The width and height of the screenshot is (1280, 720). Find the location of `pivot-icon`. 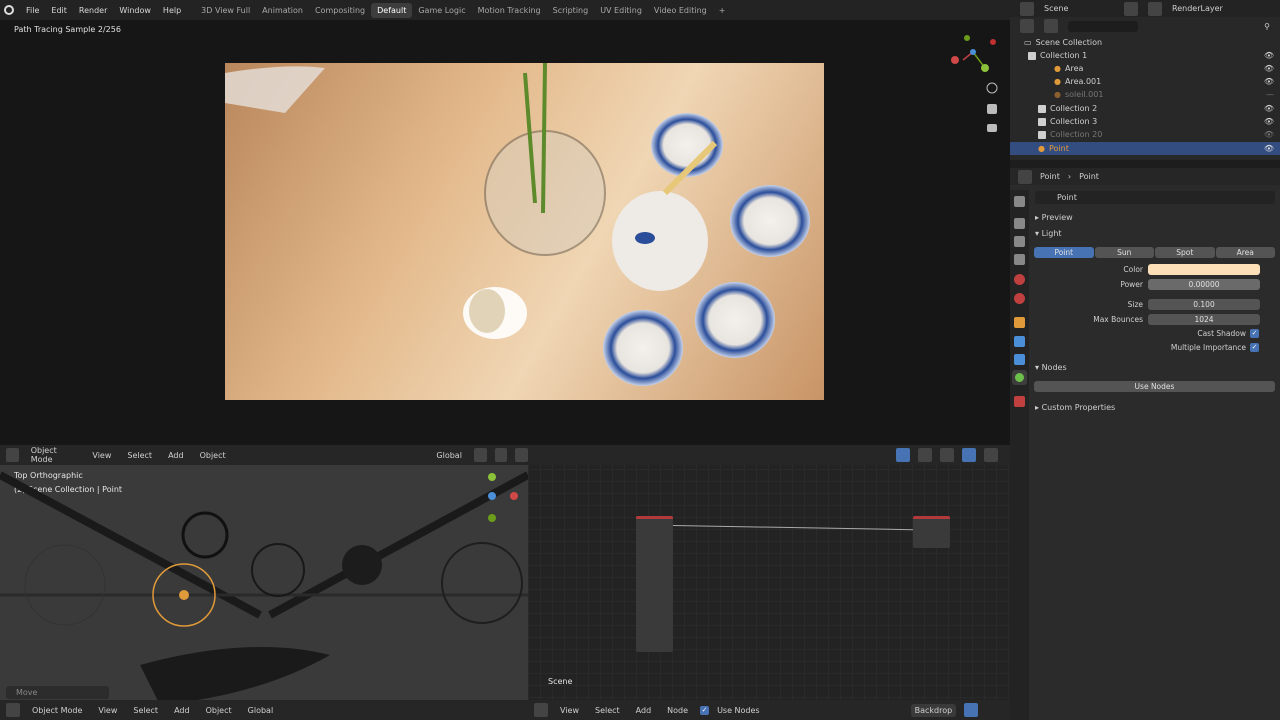

pivot-icon is located at coordinates (480, 455).